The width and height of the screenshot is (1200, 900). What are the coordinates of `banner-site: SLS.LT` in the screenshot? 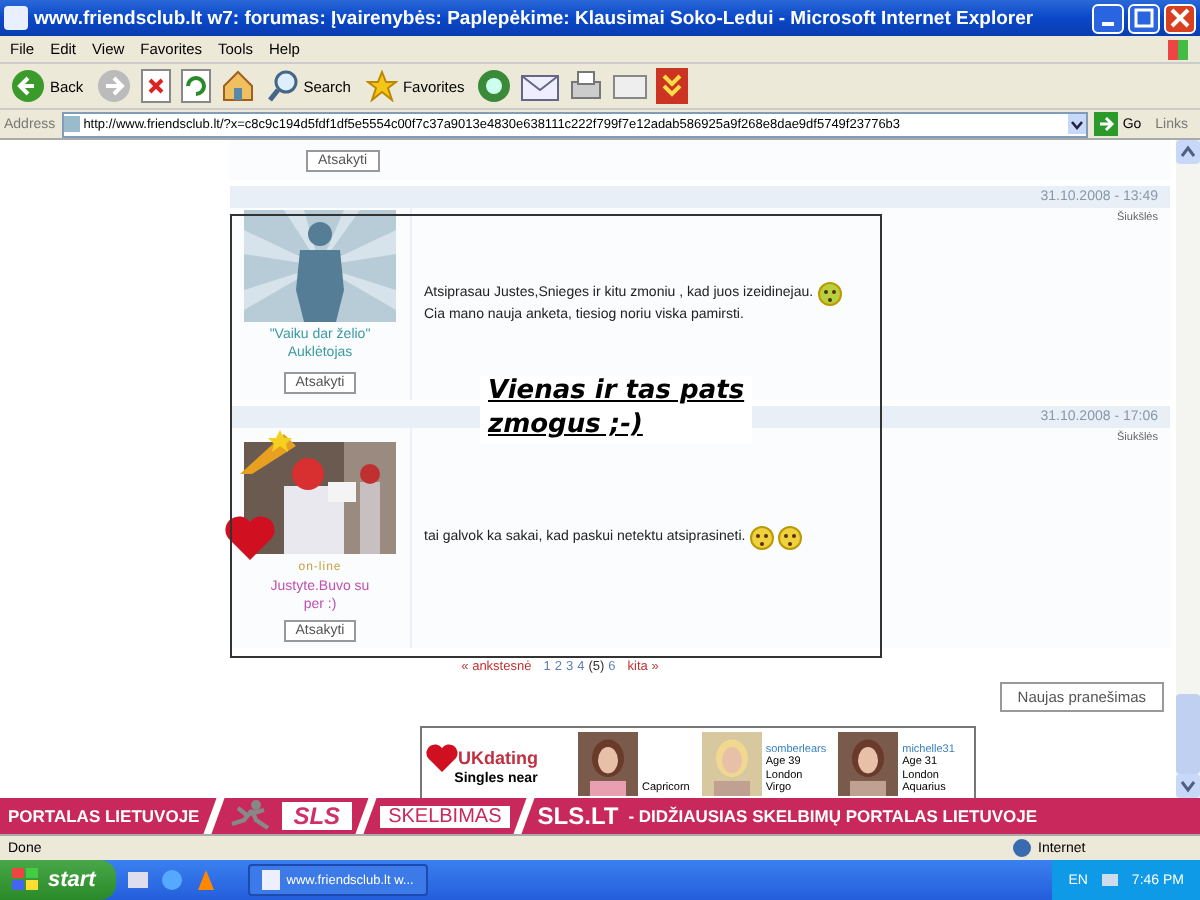 It's located at (578, 816).